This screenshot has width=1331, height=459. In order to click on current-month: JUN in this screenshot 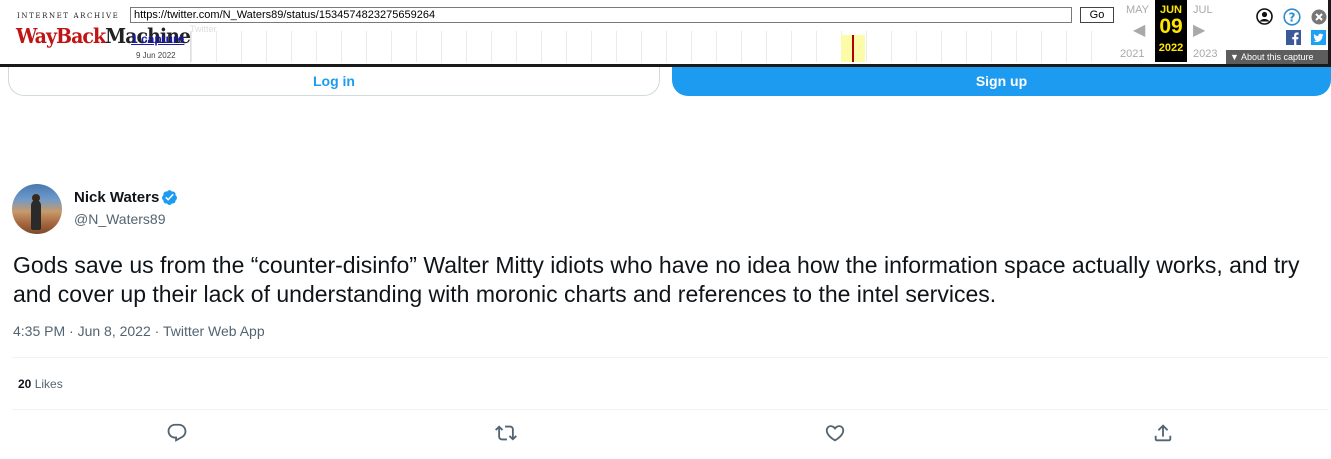, I will do `click(1170, 10)`.